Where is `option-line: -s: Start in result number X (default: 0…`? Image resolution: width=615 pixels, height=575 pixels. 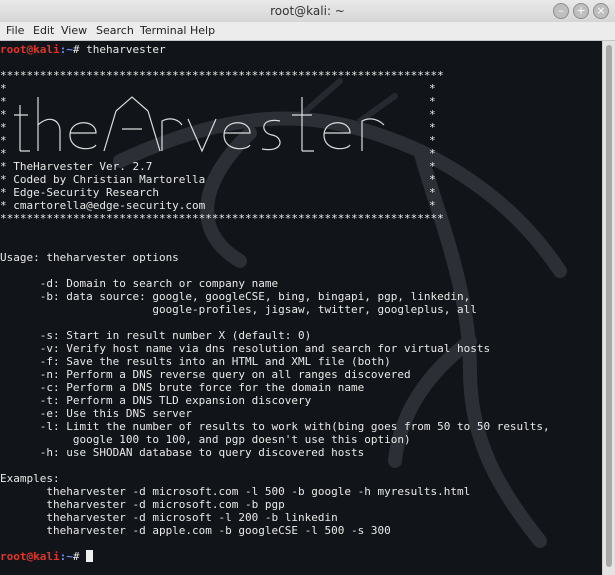
option-line: -s: Start in result number X (default: 0… is located at coordinates (156, 335).